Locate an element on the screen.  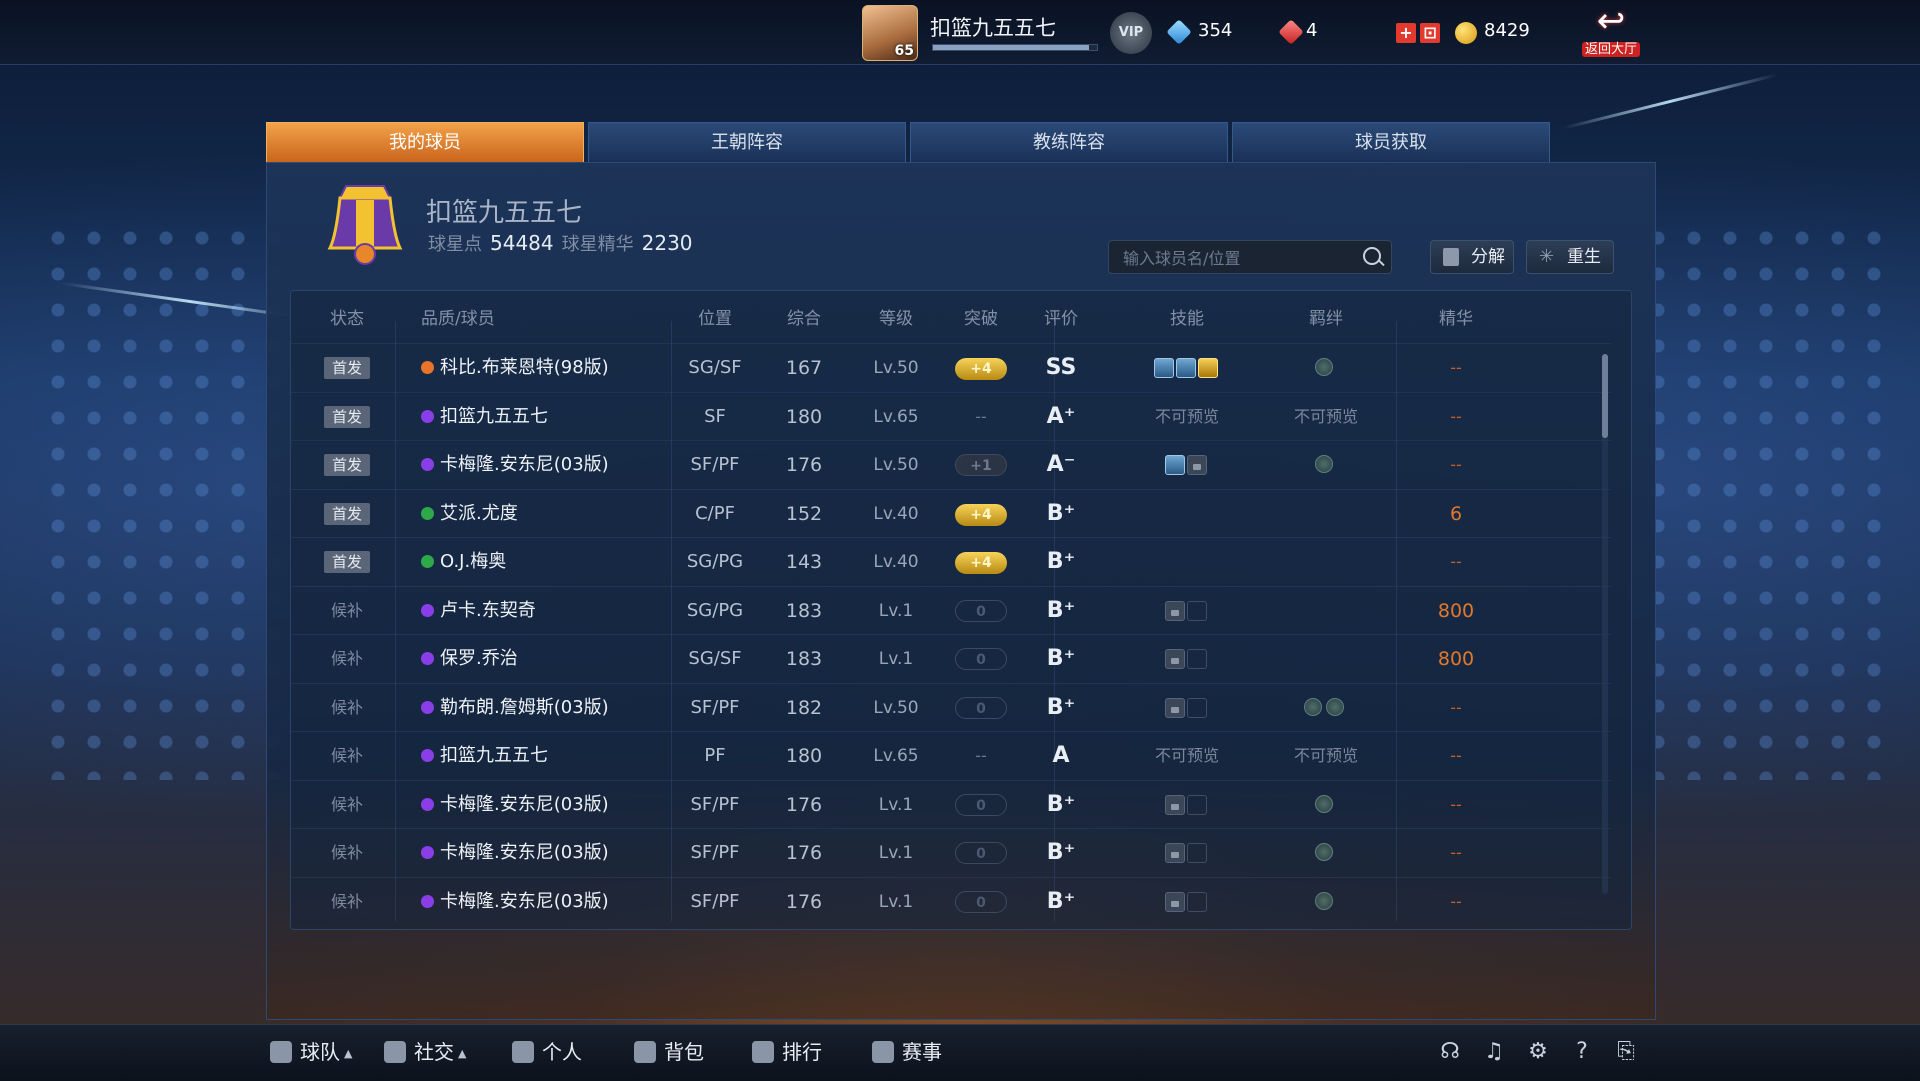
help-icon: ? is located at coordinates (1582, 1052).